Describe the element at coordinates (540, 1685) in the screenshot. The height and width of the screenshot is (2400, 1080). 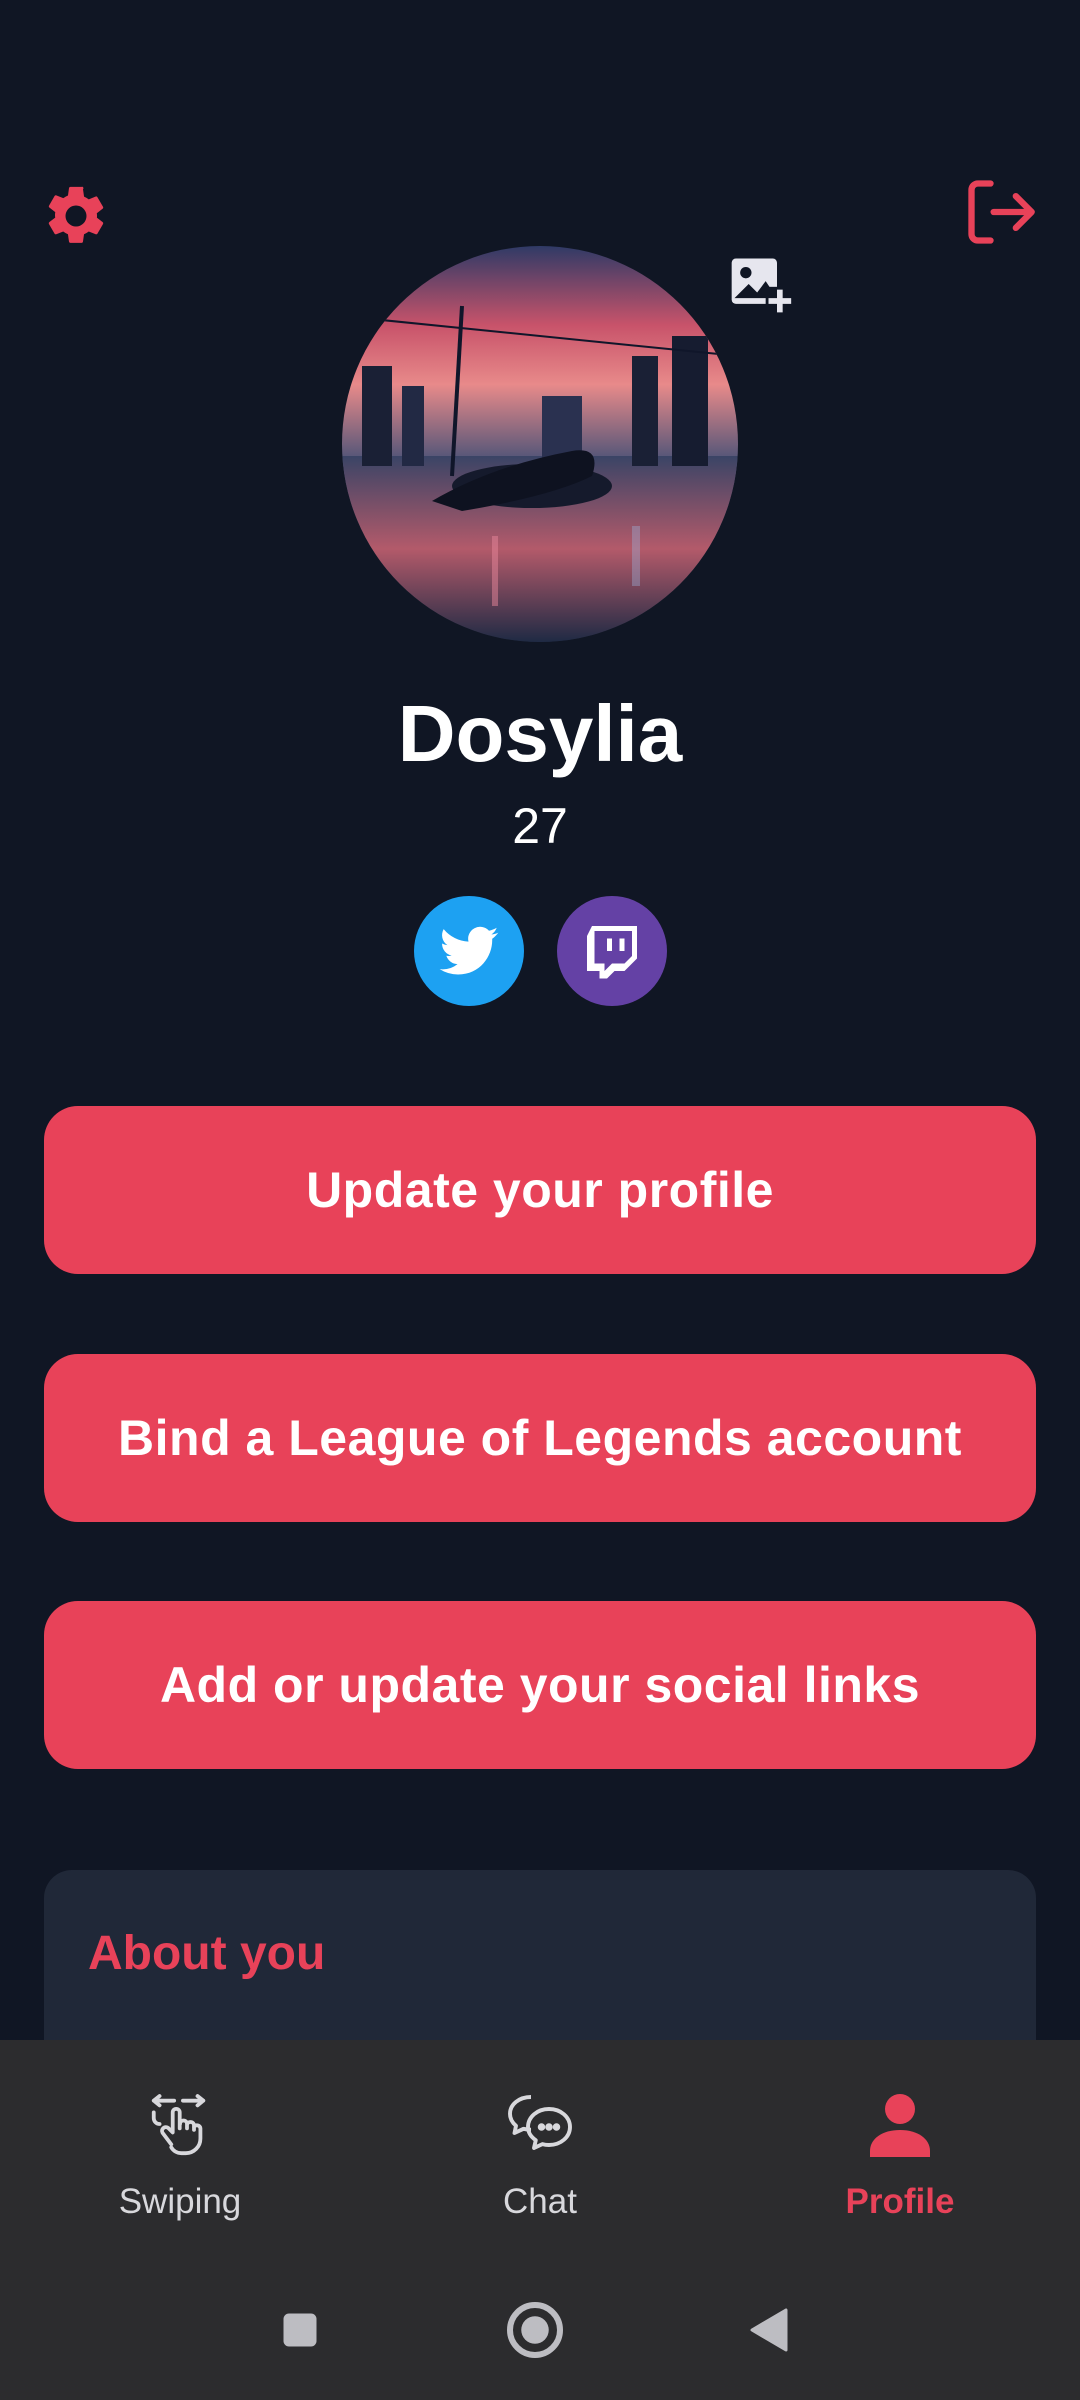
I see `social-links-button: Add or update your social links` at that location.